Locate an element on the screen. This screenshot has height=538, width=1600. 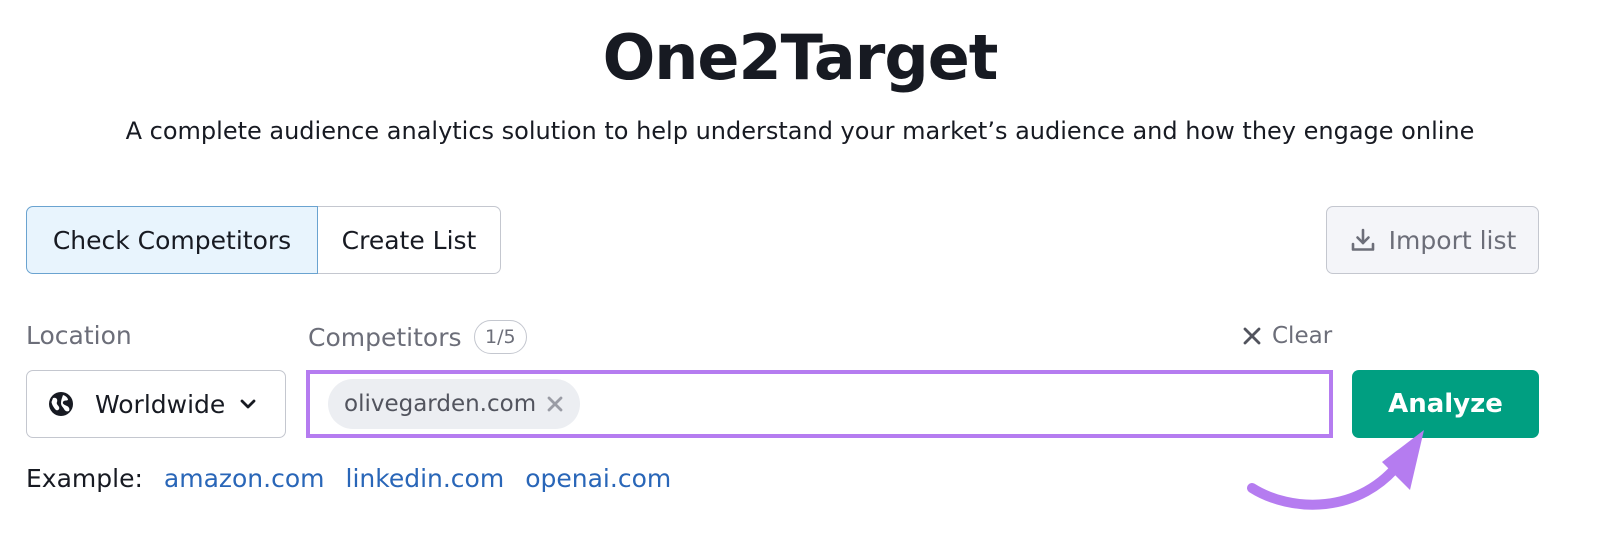
example-link-amazon: amazon.com is located at coordinates (244, 479).